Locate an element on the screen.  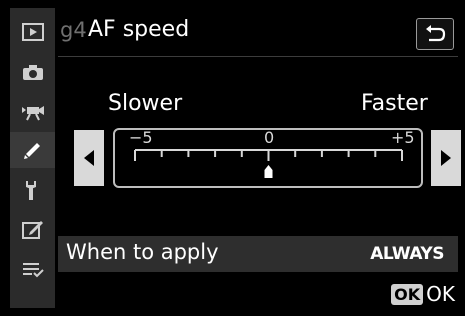
back-button is located at coordinates (435, 34).